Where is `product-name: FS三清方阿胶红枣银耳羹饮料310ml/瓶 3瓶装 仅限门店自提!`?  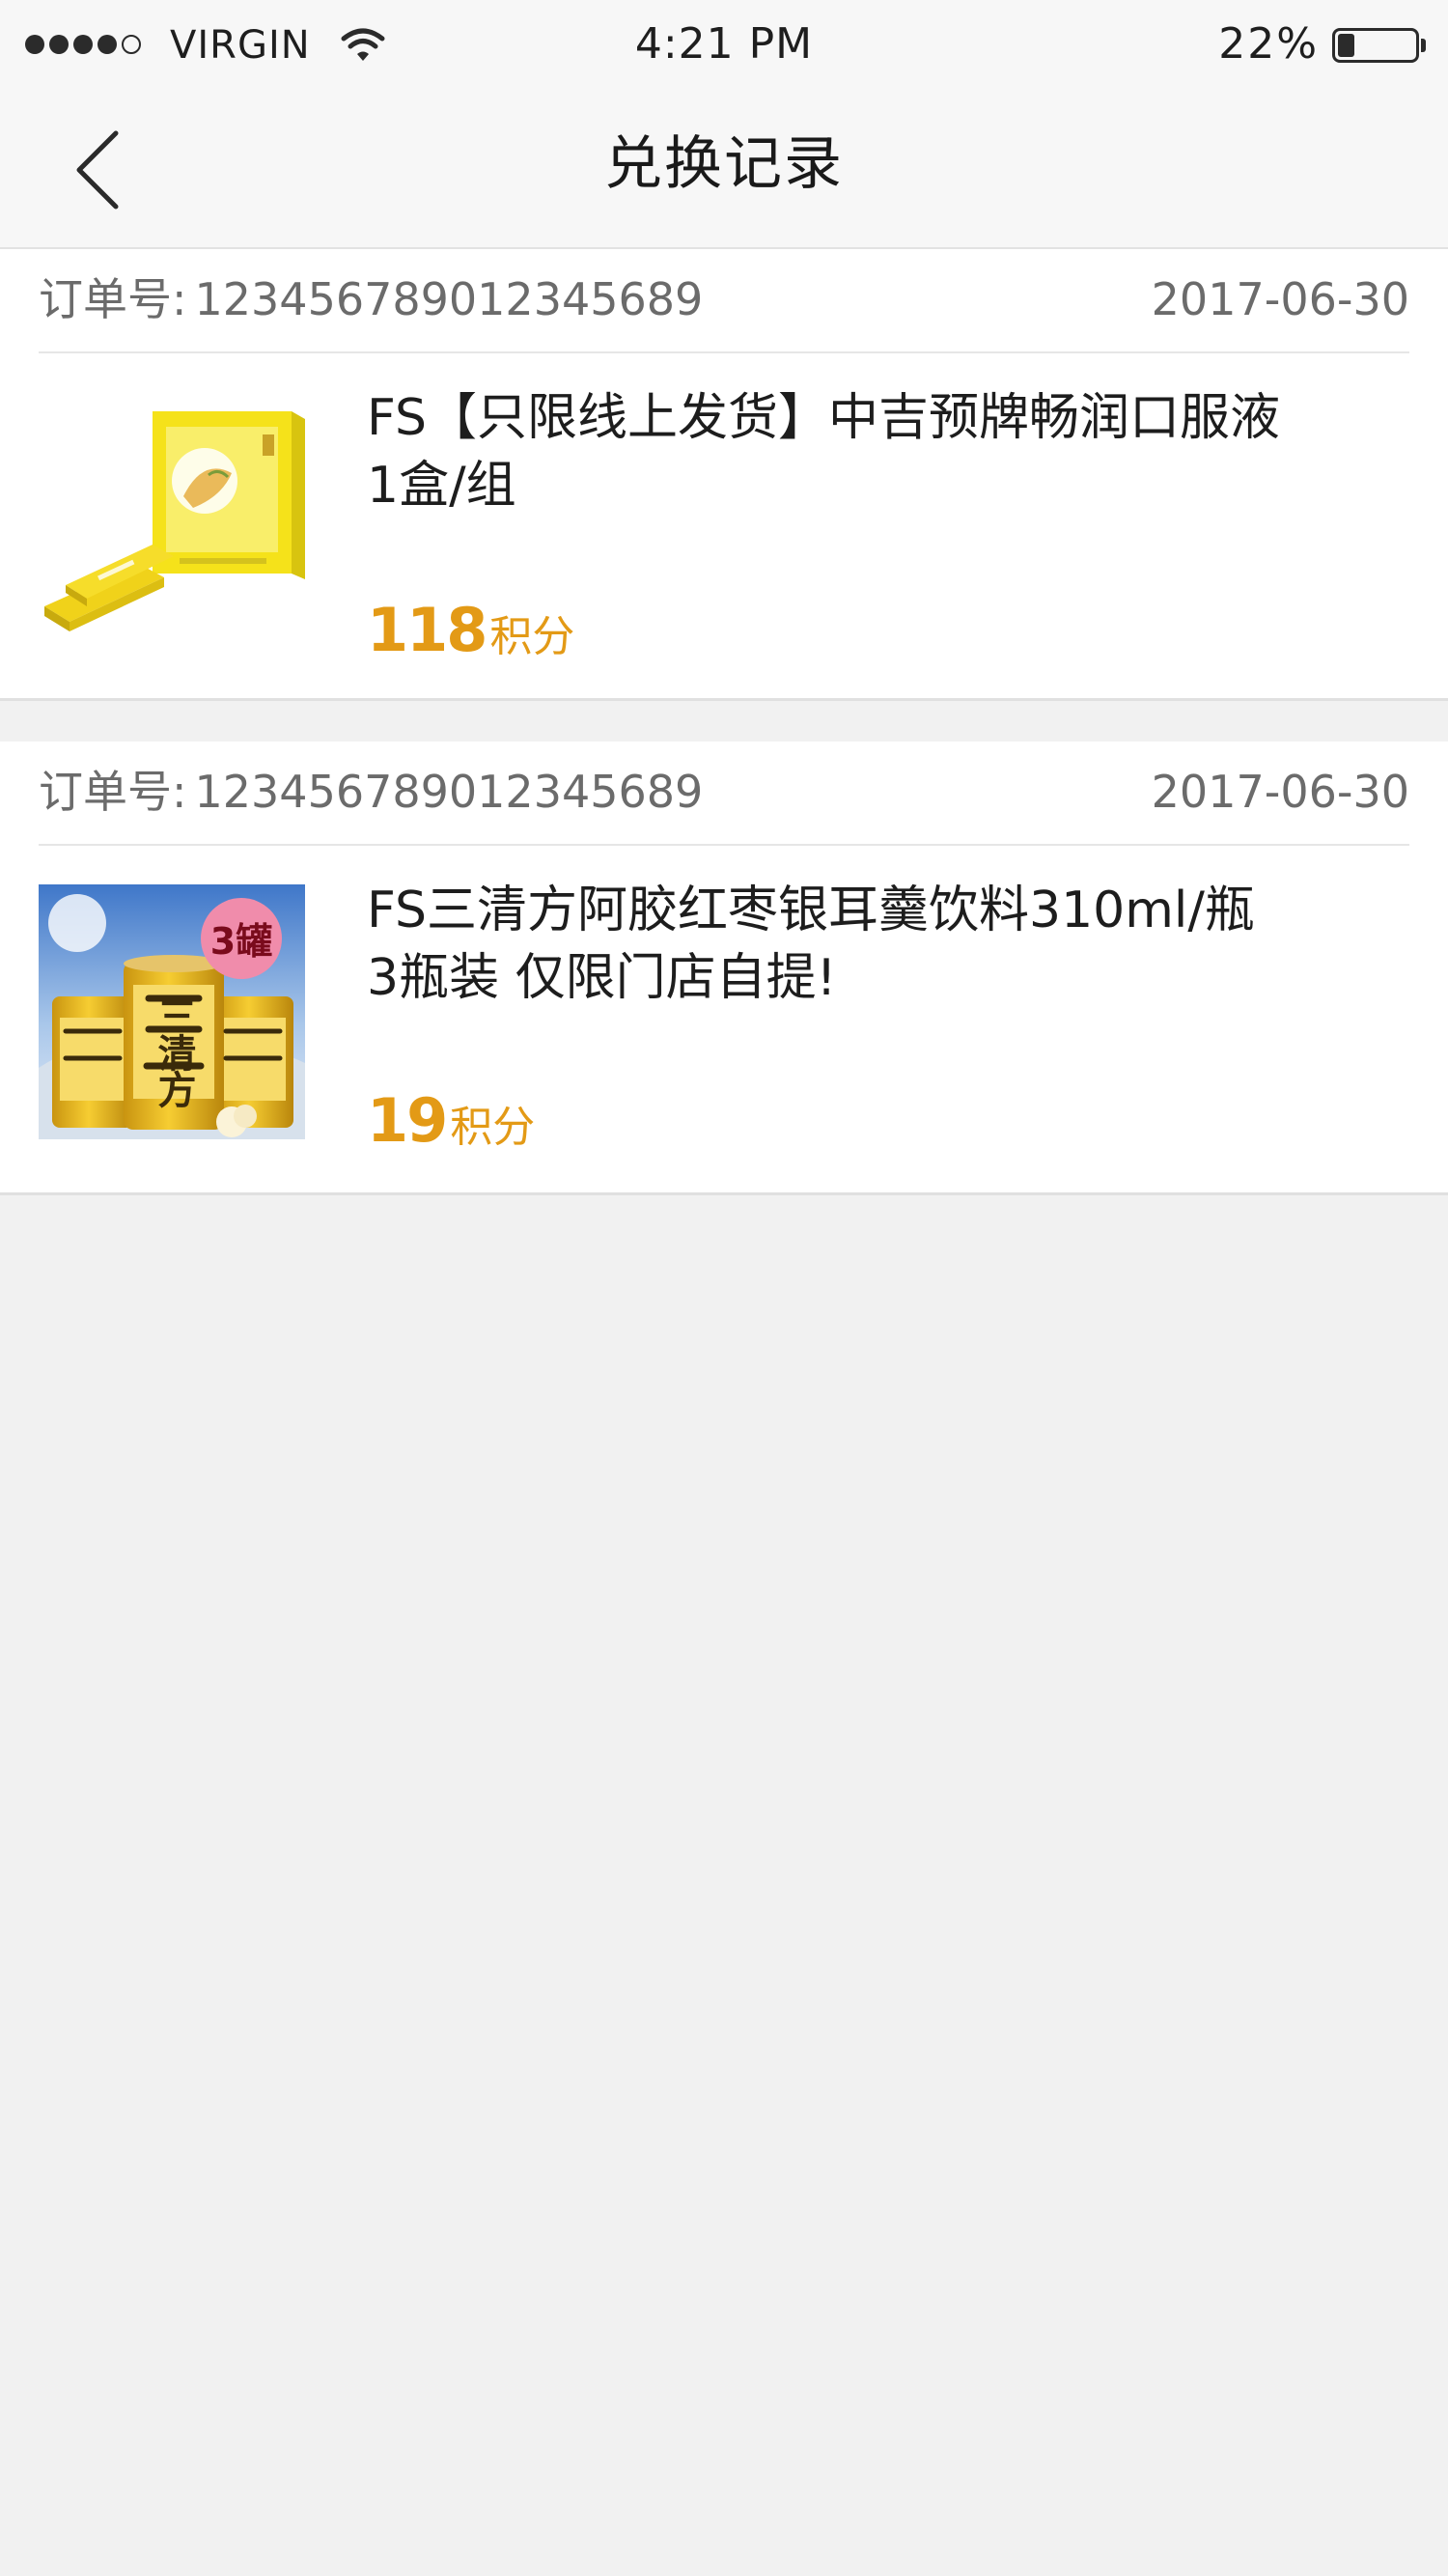
product-name: FS三清方阿胶红枣银耳羹饮料310ml/瓶 3瓶装 仅限门店自提! is located at coordinates (831, 945).